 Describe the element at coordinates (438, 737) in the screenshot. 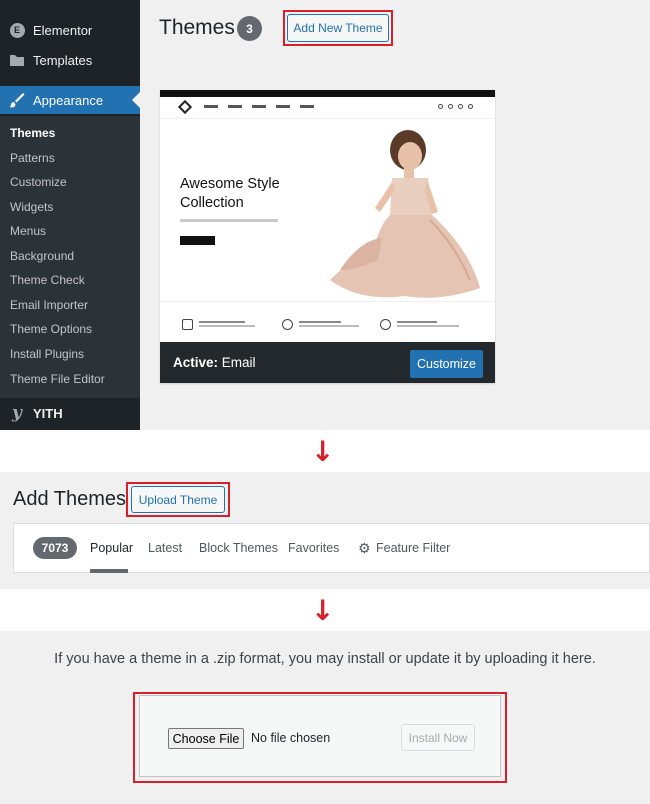

I see `install-now-button: Install Now` at that location.